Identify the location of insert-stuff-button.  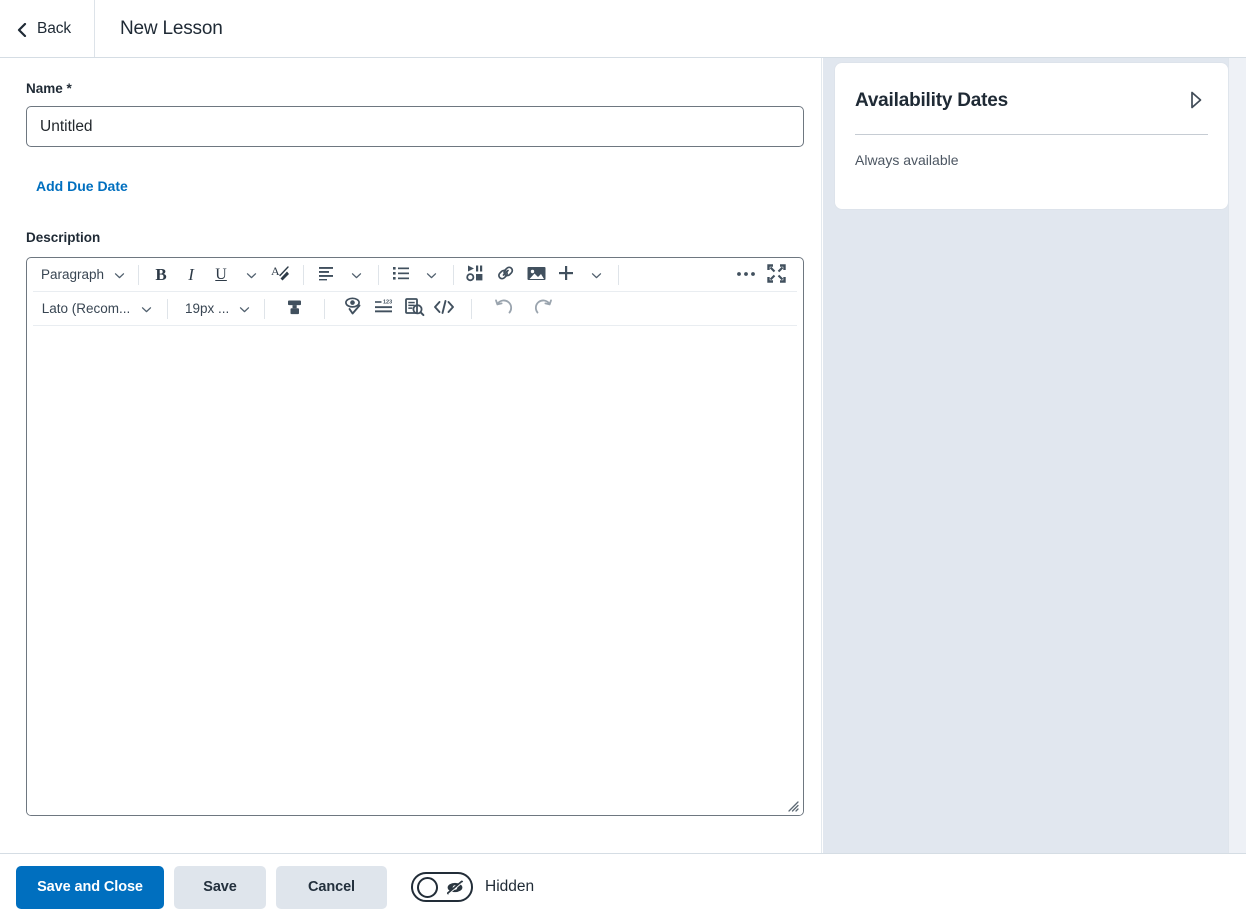
(476, 275).